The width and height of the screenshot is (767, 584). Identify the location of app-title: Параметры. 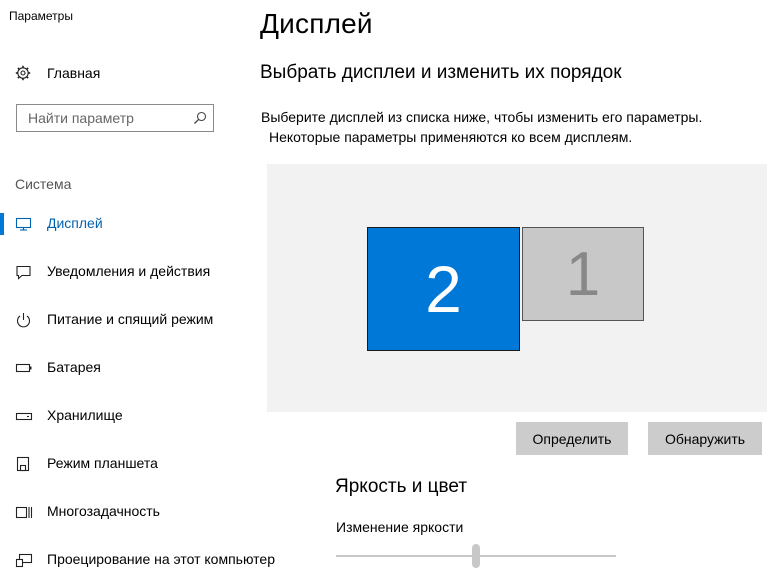
(41, 16).